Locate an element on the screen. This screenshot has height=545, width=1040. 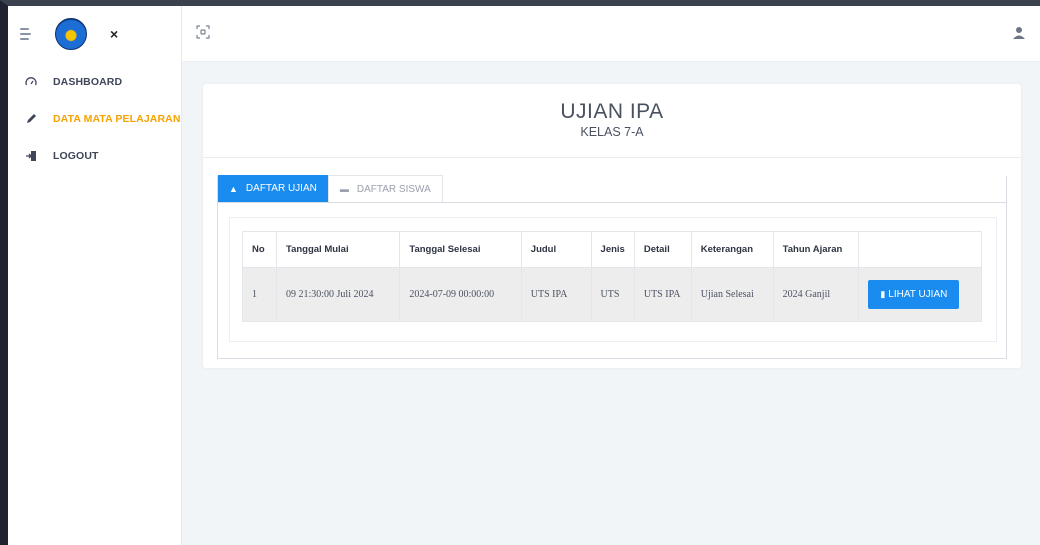
tab-bar: ▲ DAFTAR UJIAN ▬ DAFTAR SISWA is located at coordinates (330, 188).